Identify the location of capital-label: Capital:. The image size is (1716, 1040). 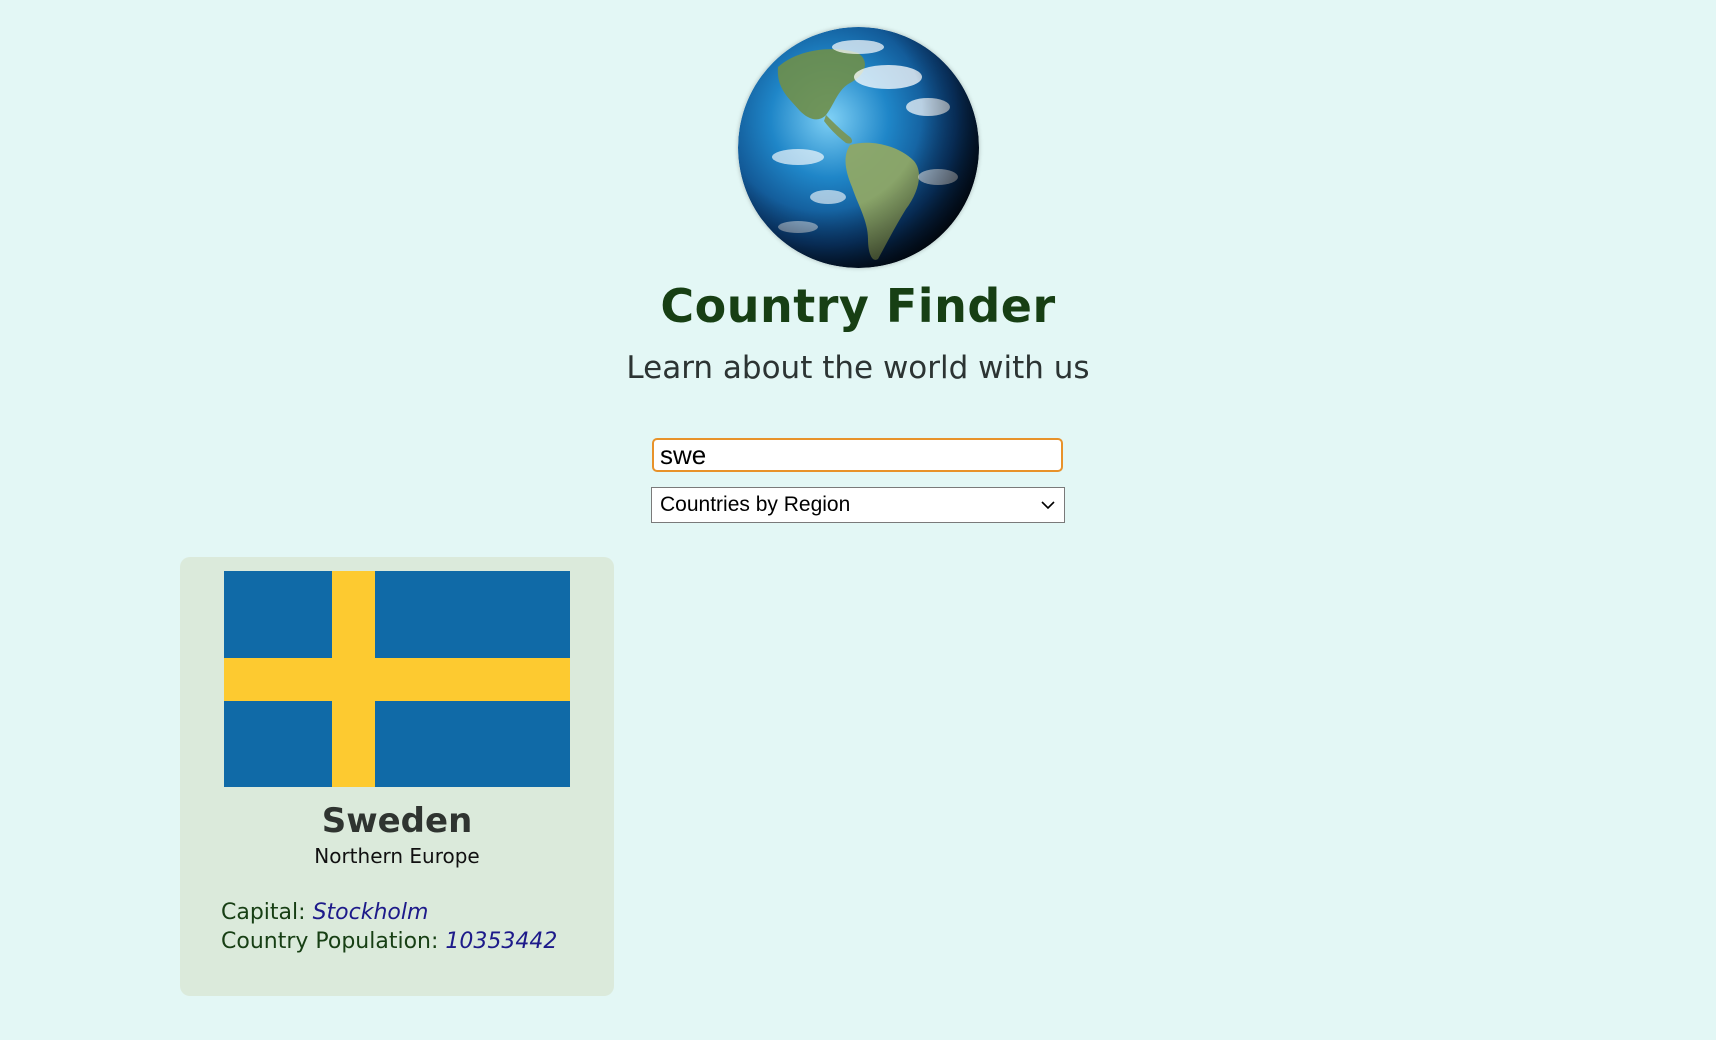
(263, 912).